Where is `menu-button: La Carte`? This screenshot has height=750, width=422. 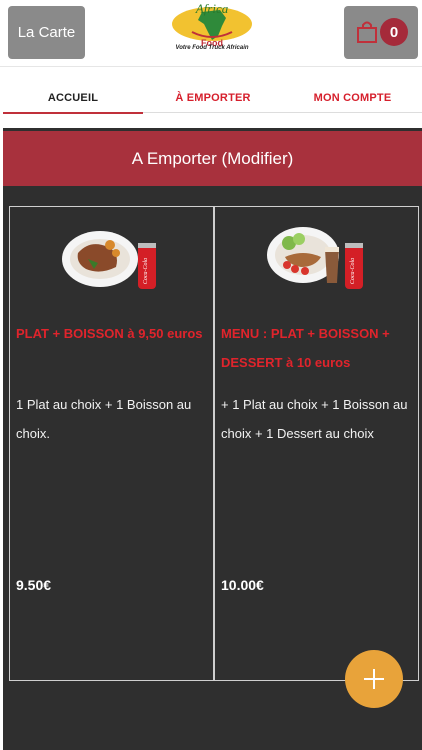 menu-button: La Carte is located at coordinates (46, 32).